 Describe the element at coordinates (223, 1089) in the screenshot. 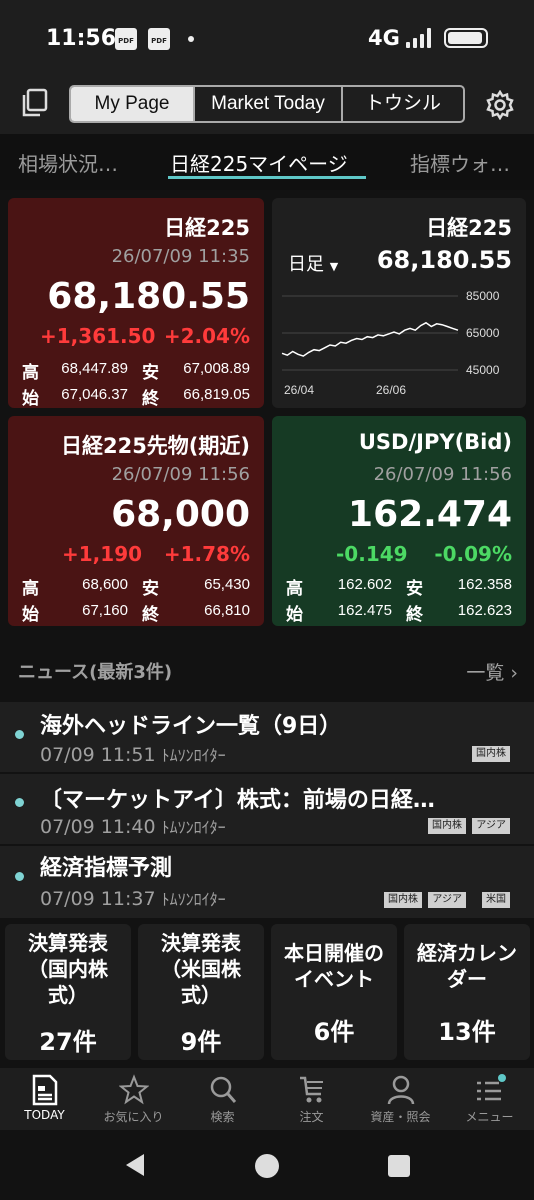

I see `search-icon` at that location.